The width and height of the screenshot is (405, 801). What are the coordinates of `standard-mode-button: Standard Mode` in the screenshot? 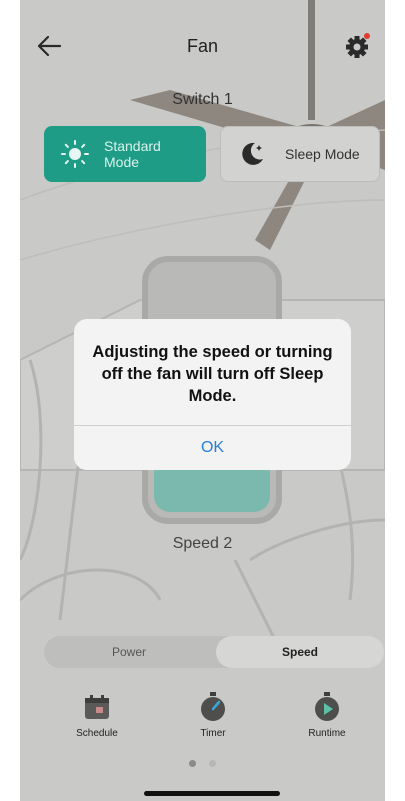 It's located at (125, 154).